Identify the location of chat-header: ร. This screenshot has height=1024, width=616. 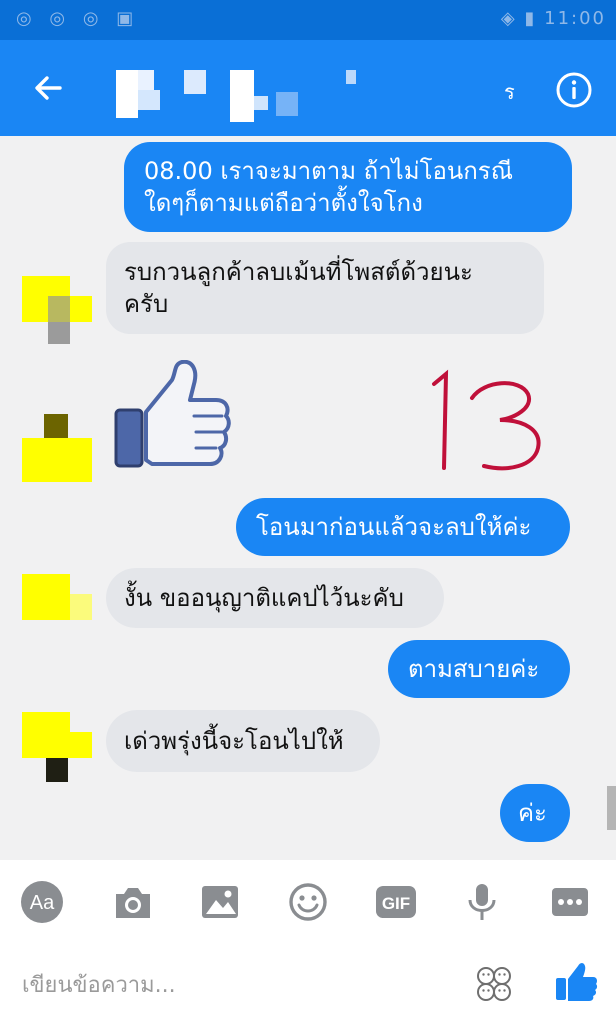
(308, 88).